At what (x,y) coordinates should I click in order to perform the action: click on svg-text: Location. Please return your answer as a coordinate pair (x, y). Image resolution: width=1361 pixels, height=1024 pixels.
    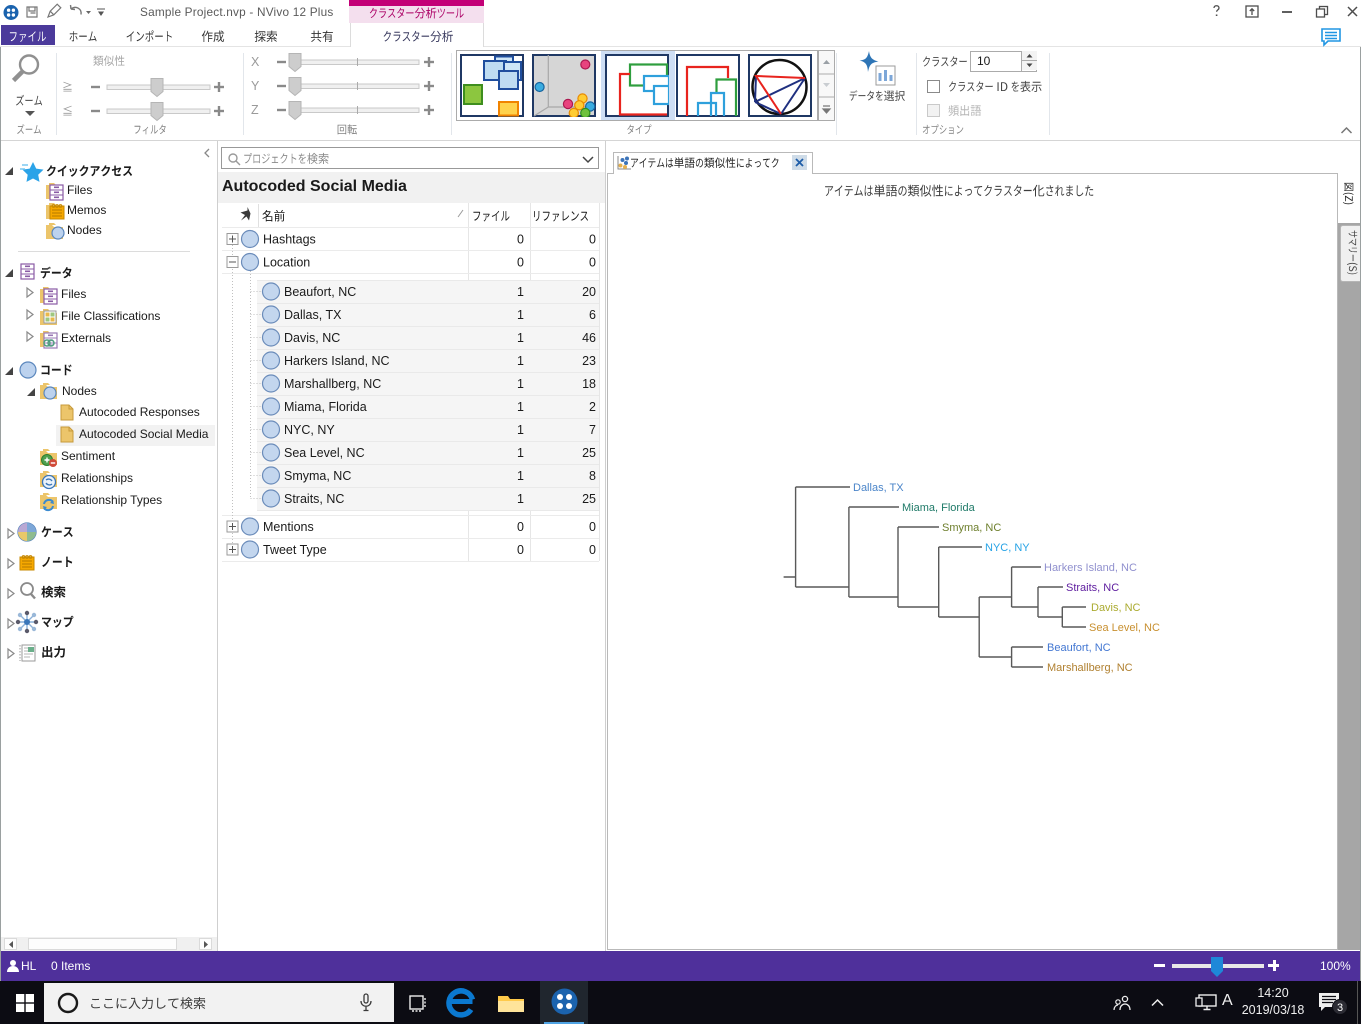
    Looking at the image, I should click on (286, 263).